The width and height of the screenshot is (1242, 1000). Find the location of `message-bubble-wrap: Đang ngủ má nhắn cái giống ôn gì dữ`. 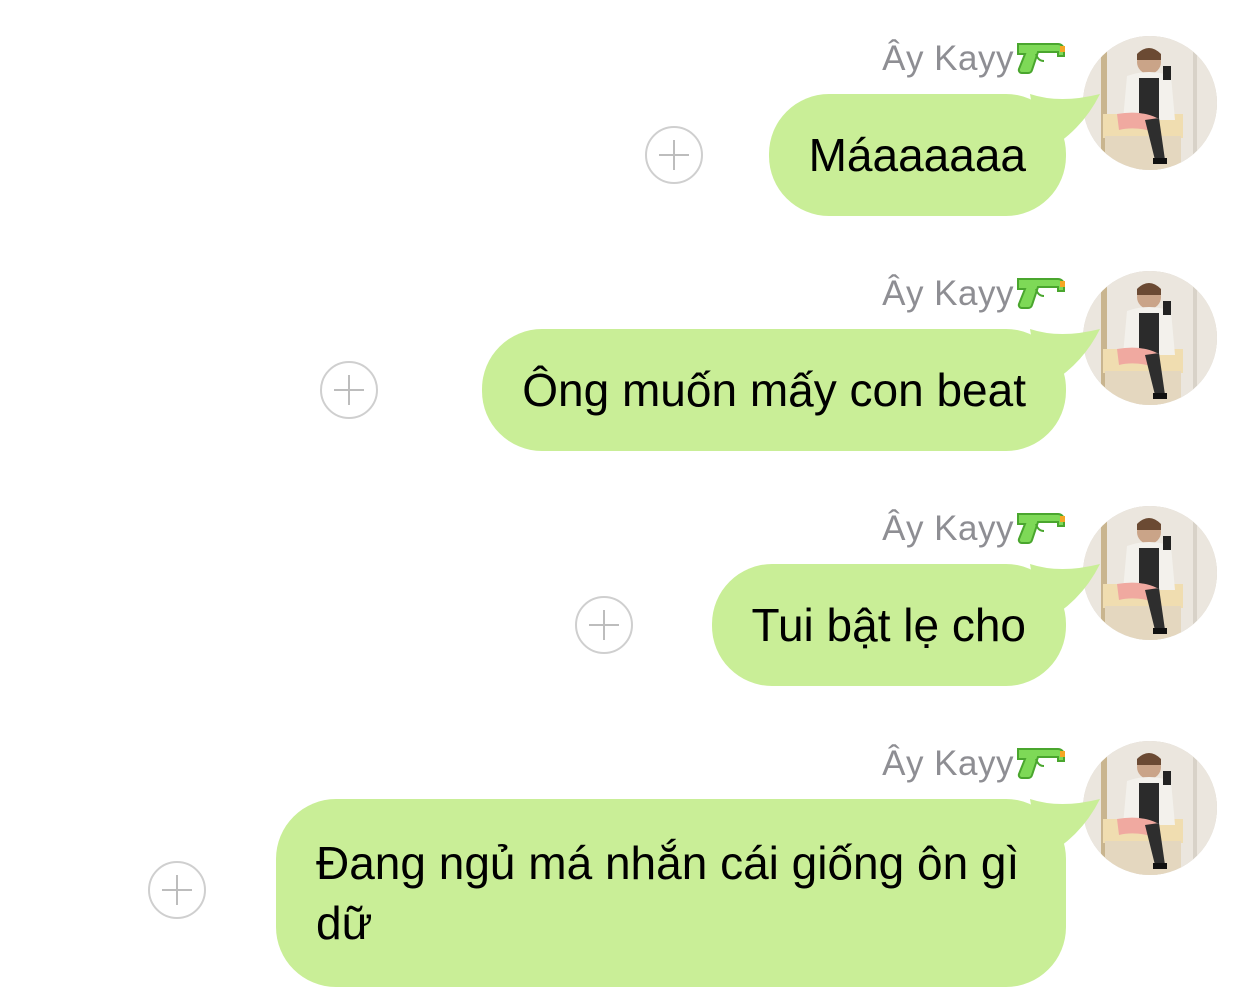

message-bubble-wrap: Đang ngủ má nhắn cái giống ôn gì dữ is located at coordinates (688, 893).